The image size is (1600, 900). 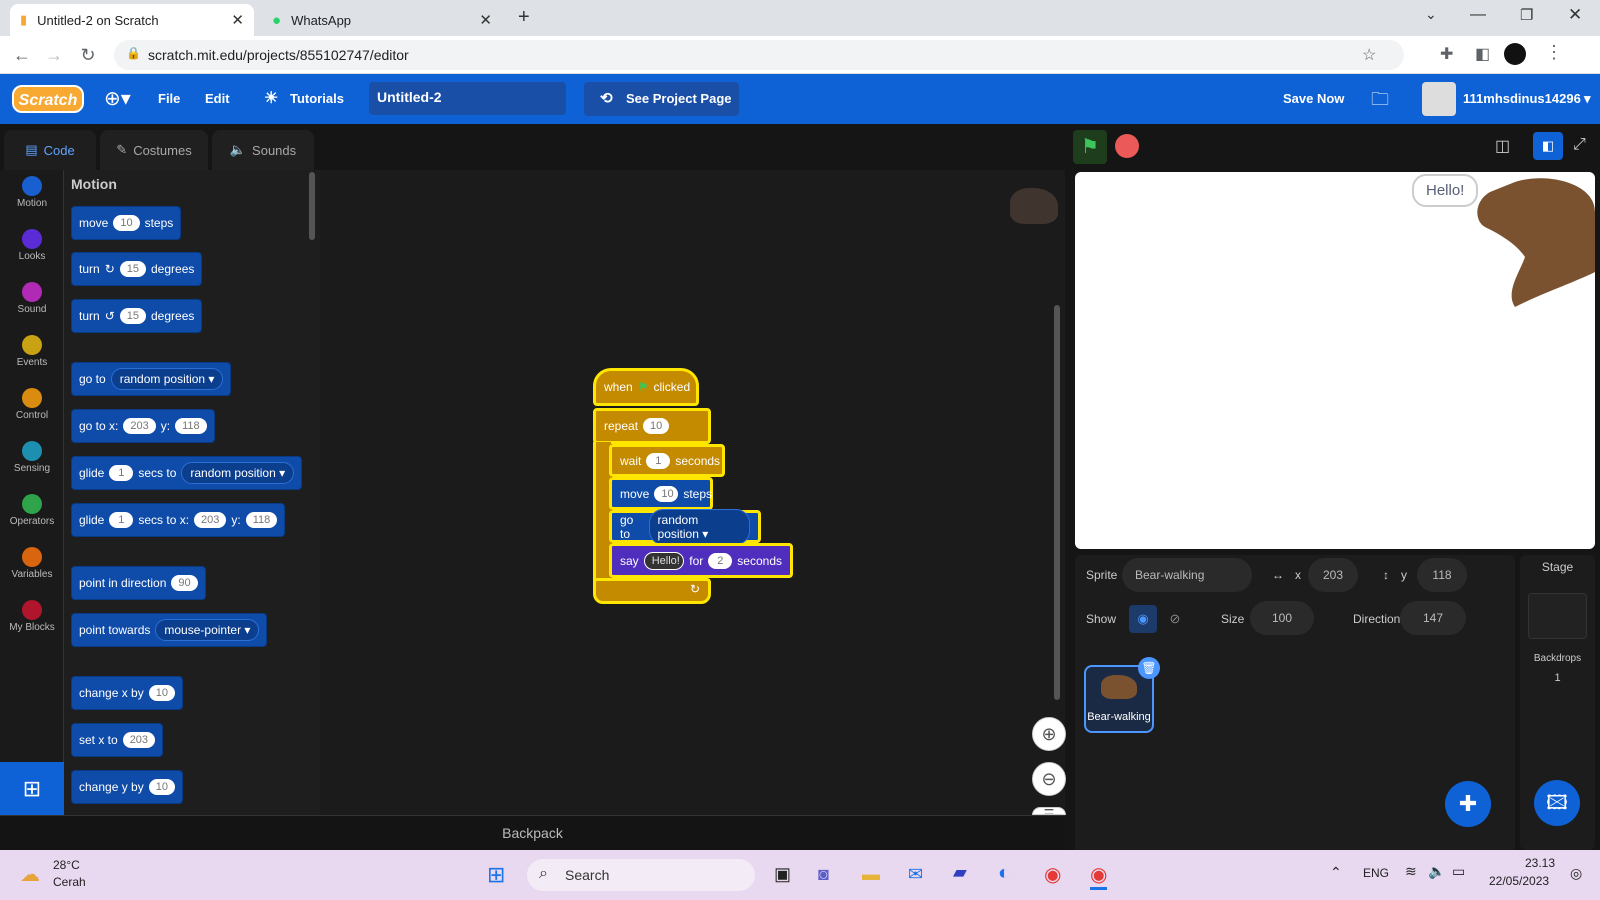 What do you see at coordinates (184, 583) in the screenshot?
I see `block-input: 90` at bounding box center [184, 583].